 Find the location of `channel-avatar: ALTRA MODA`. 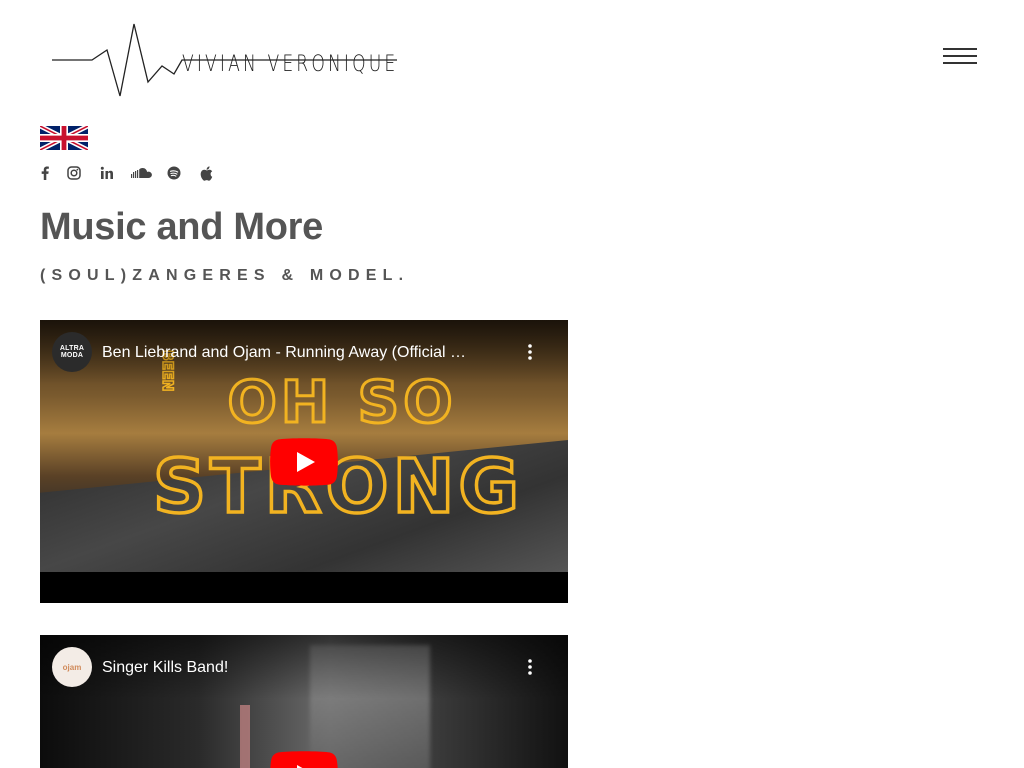

channel-avatar: ALTRA MODA is located at coordinates (72, 352).